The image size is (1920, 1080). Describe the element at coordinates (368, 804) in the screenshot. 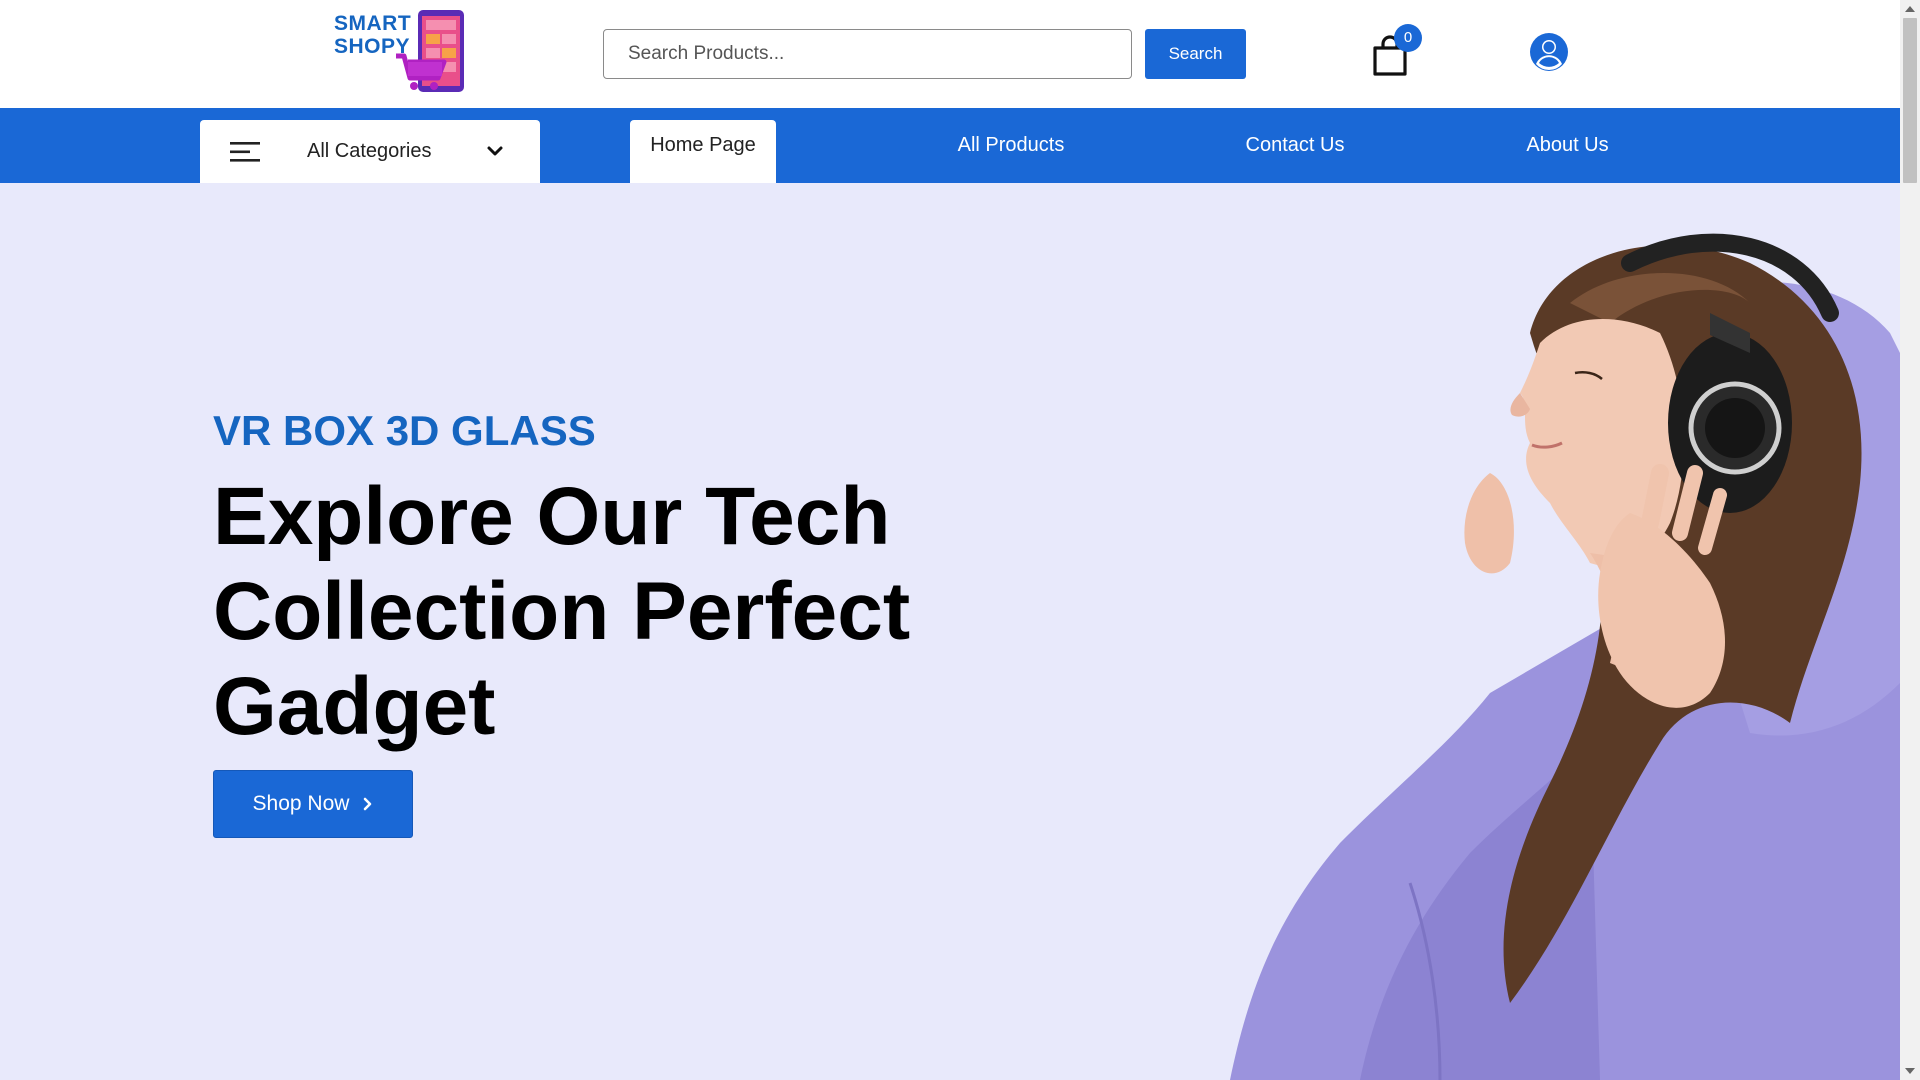

I see `chevron-right-icon` at that location.